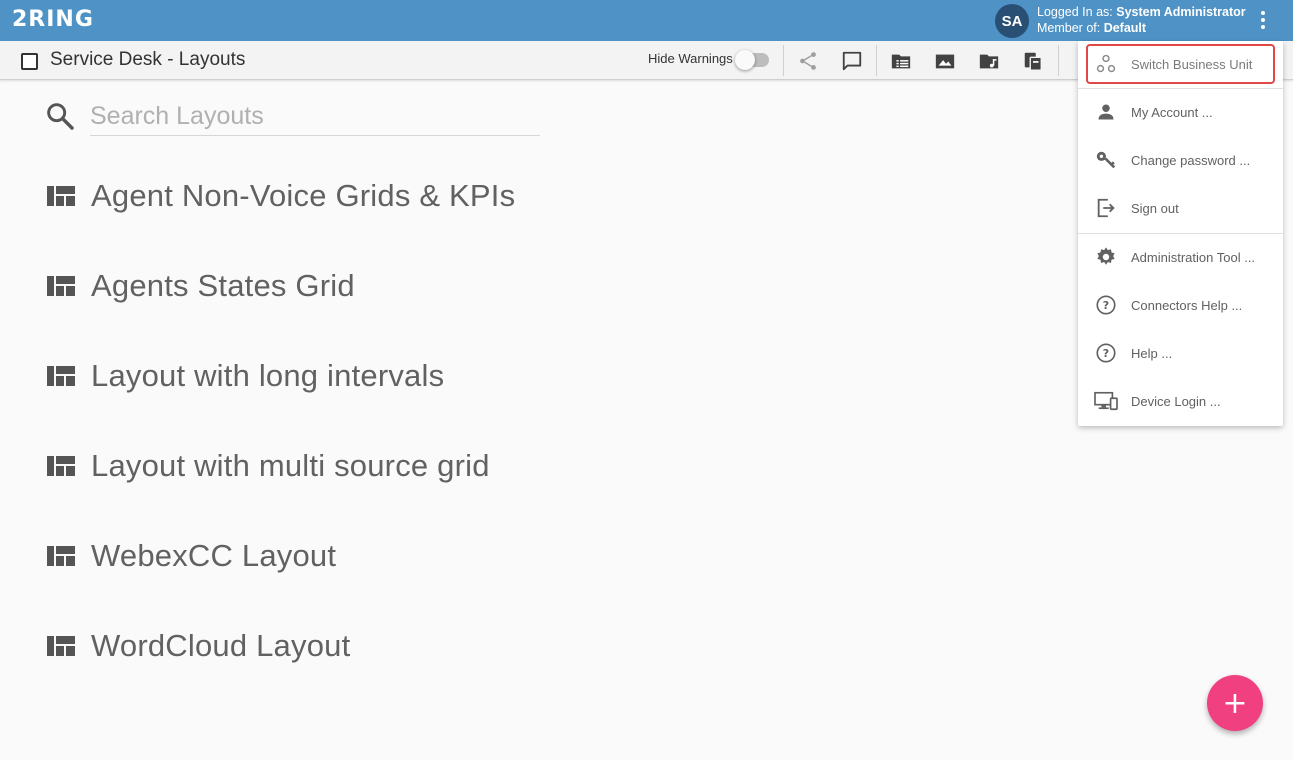 The image size is (1293, 760). I want to click on key-icon, so click(1106, 160).